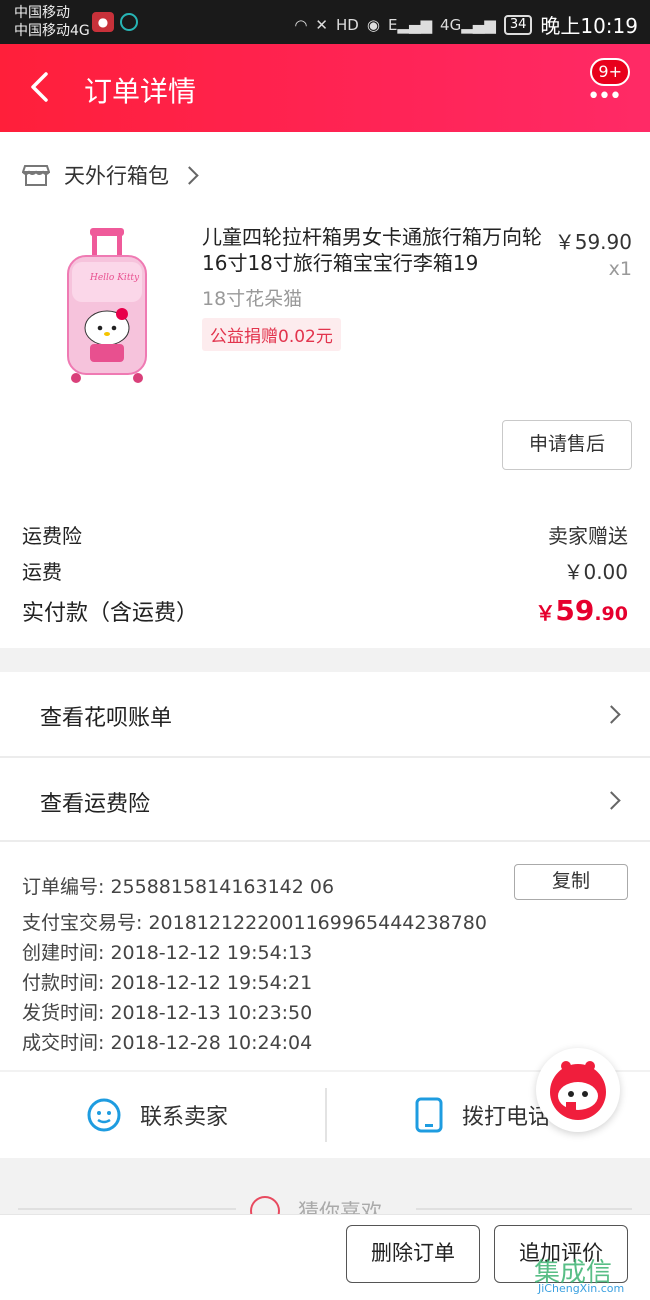 The width and height of the screenshot is (650, 1300). I want to click on product-price: ￥59.90, so click(593, 242).